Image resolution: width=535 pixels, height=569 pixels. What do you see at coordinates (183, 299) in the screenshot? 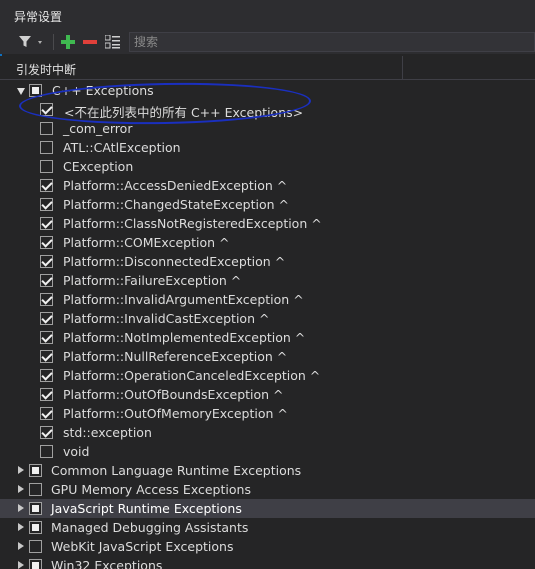
I see `exception-label: Platform::InvalidArgumentException ^` at bounding box center [183, 299].